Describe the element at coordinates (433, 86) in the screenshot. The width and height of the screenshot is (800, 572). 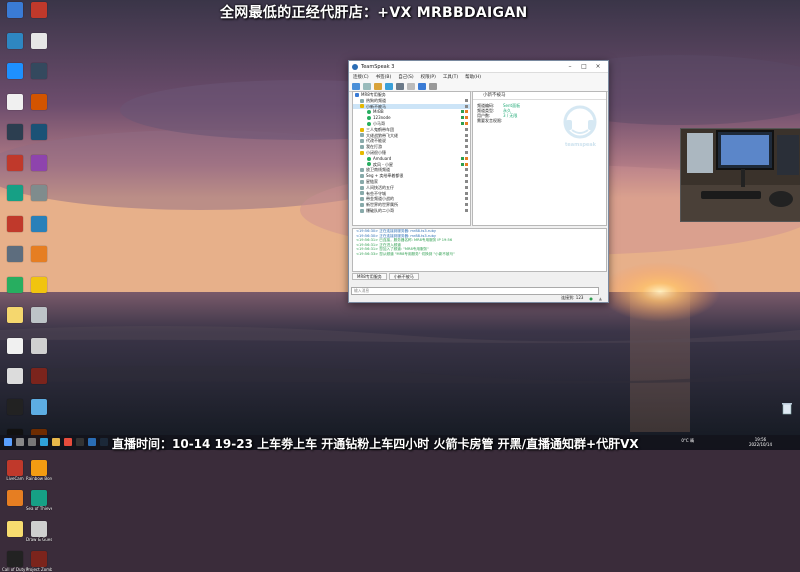
I see `settings-icon` at that location.